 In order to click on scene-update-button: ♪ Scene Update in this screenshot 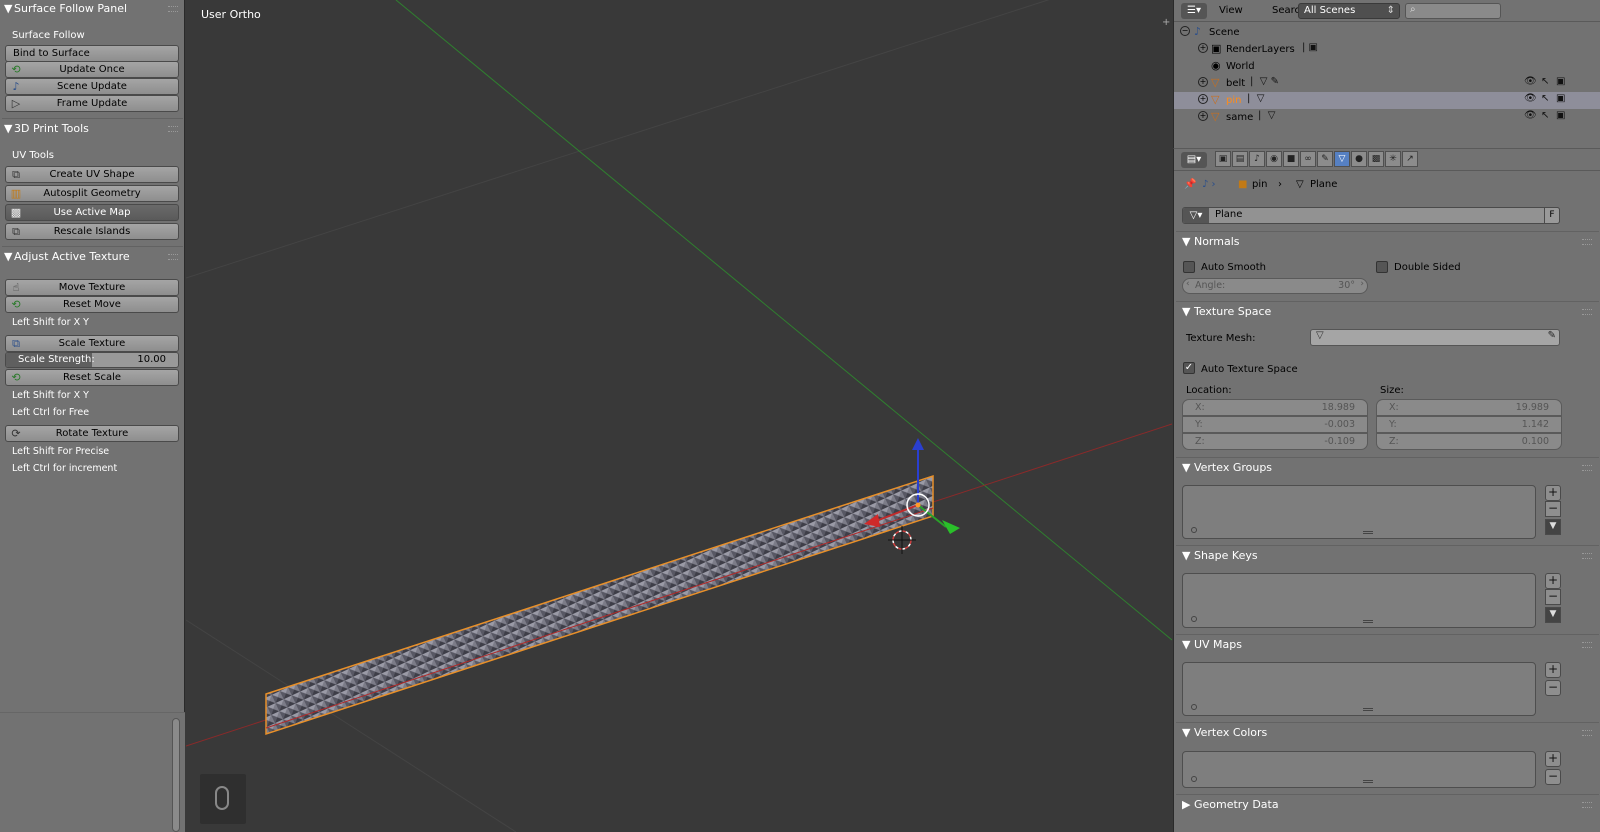, I will do `click(92, 86)`.